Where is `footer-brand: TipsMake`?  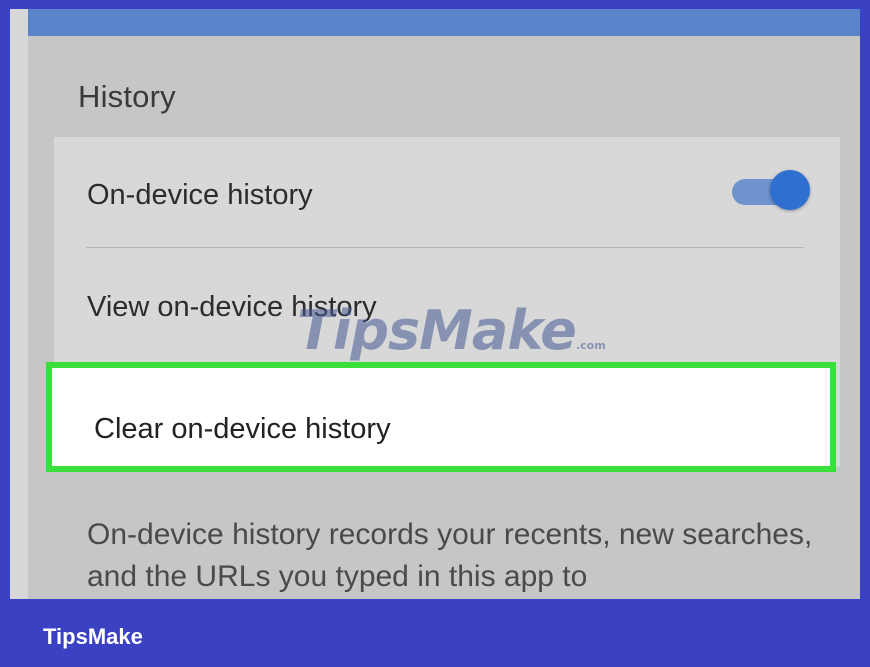 footer-brand: TipsMake is located at coordinates (93, 636).